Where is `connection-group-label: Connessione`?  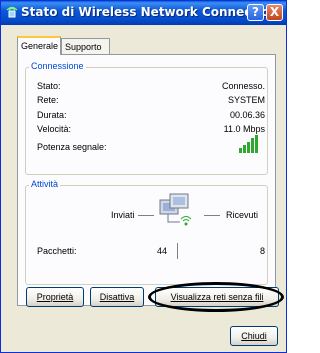
connection-group-label: Connessione is located at coordinates (57, 66).